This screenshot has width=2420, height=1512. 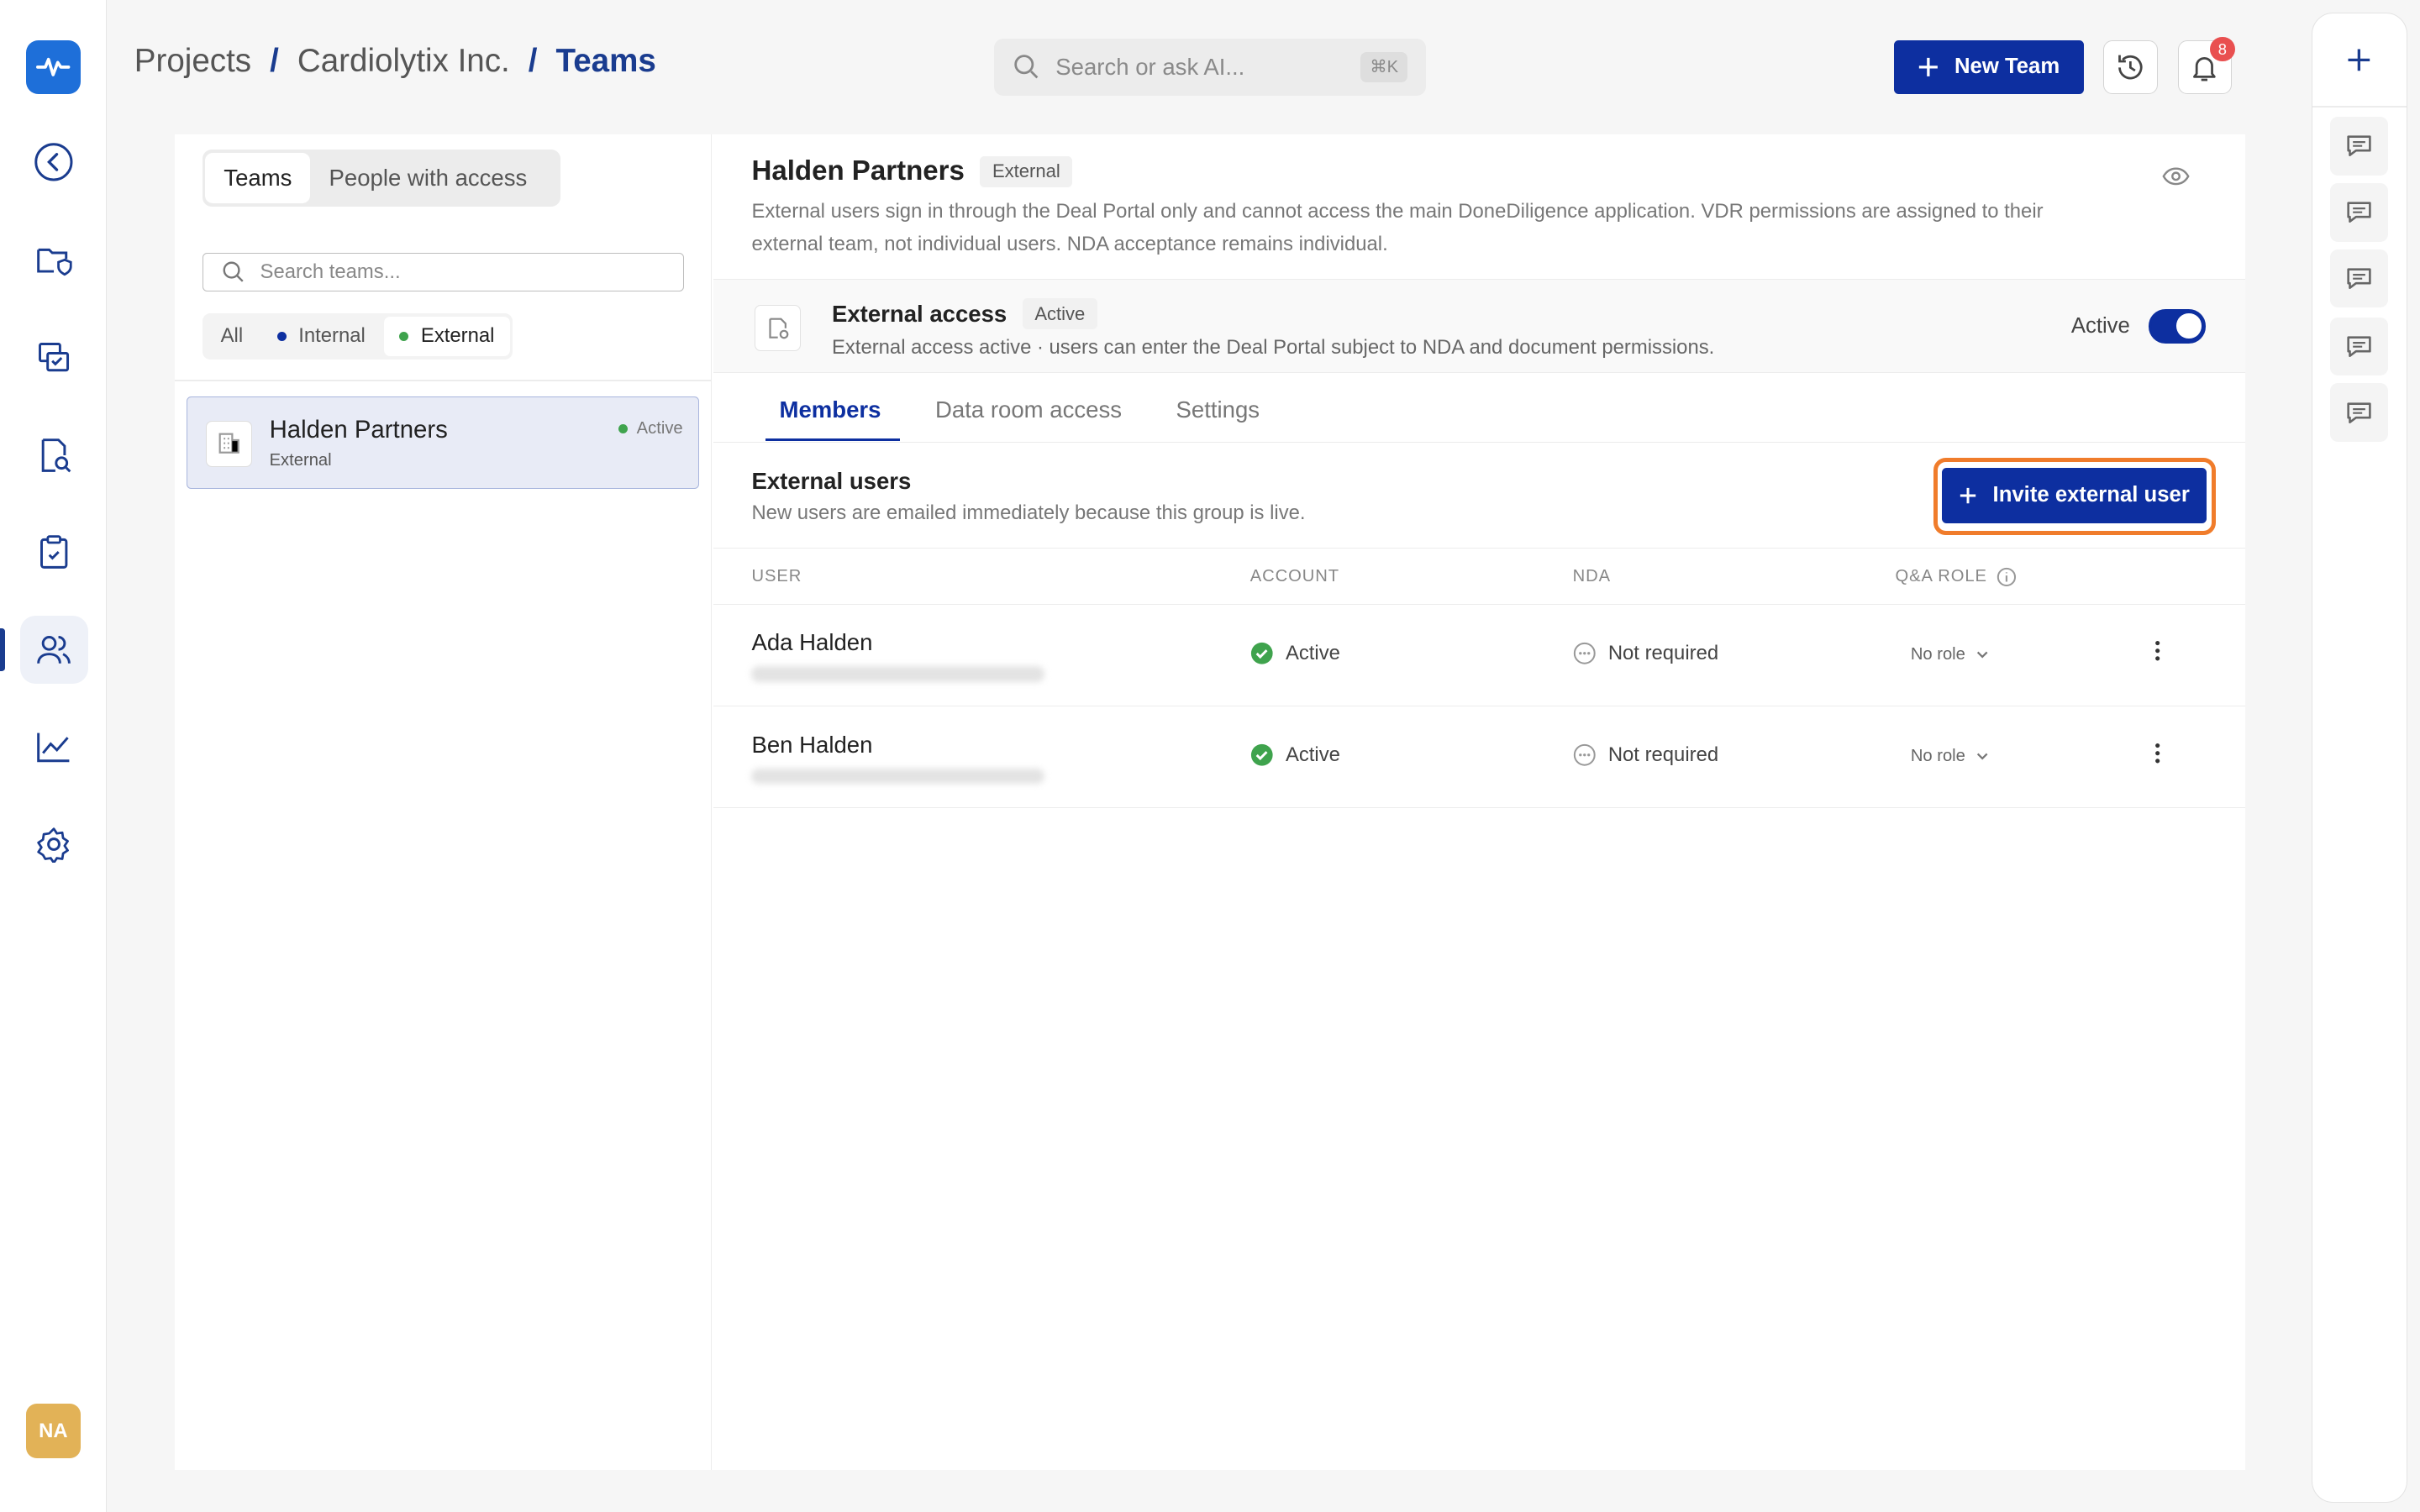 I want to click on chat-check-icon, so click(x=54, y=358).